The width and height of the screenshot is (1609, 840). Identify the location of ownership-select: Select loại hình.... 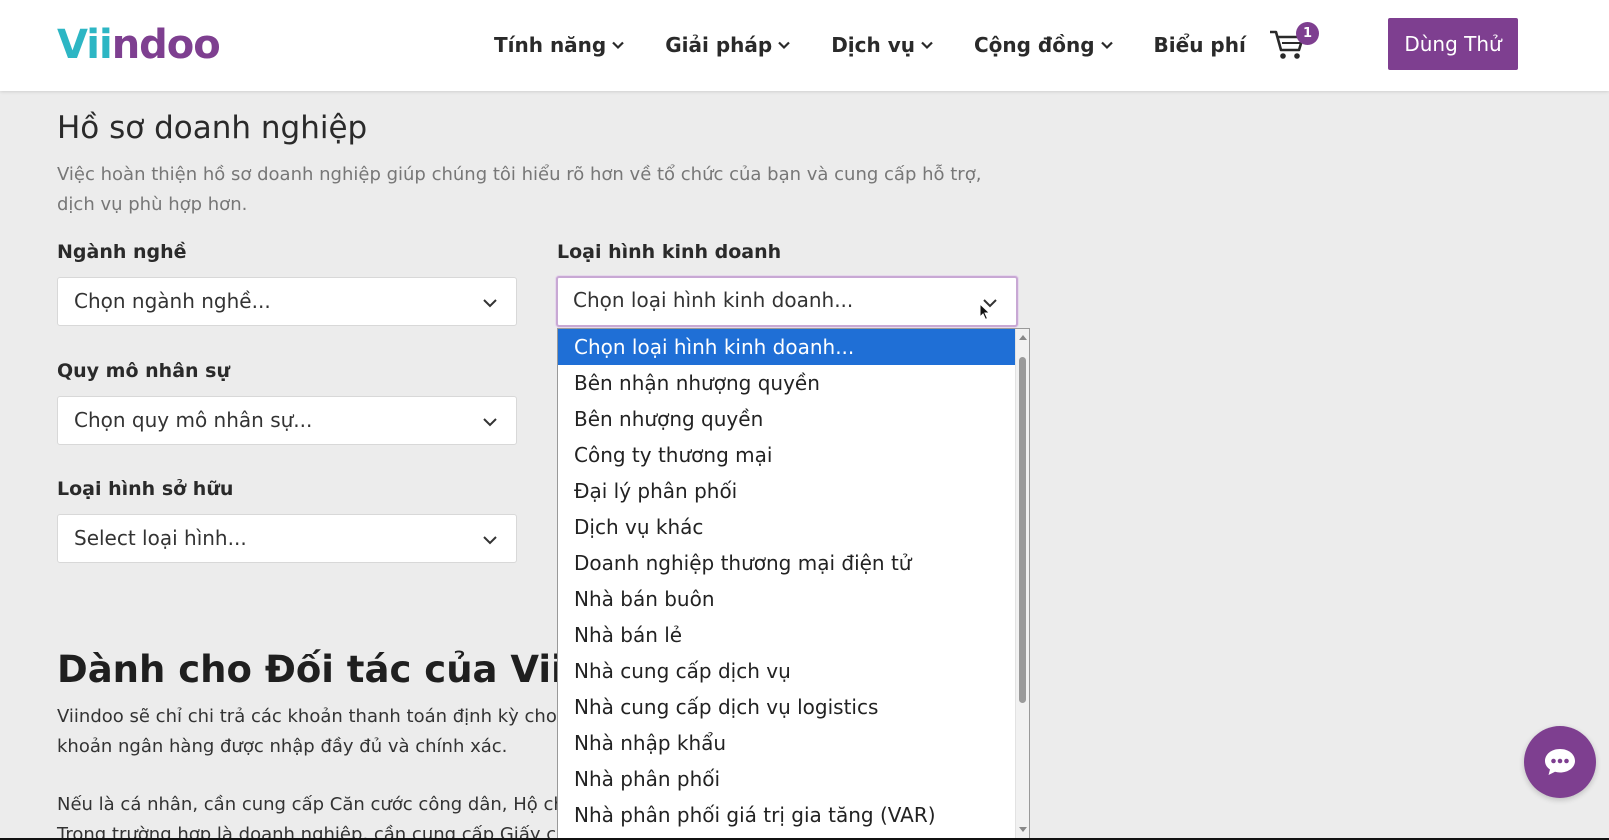
(287, 538).